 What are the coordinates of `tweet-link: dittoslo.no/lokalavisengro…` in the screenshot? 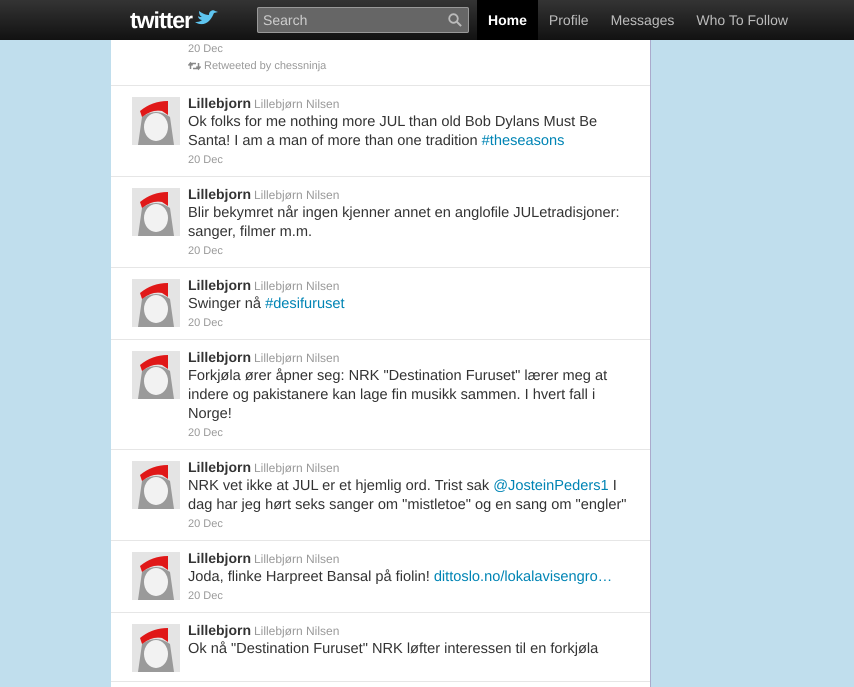 It's located at (523, 576).